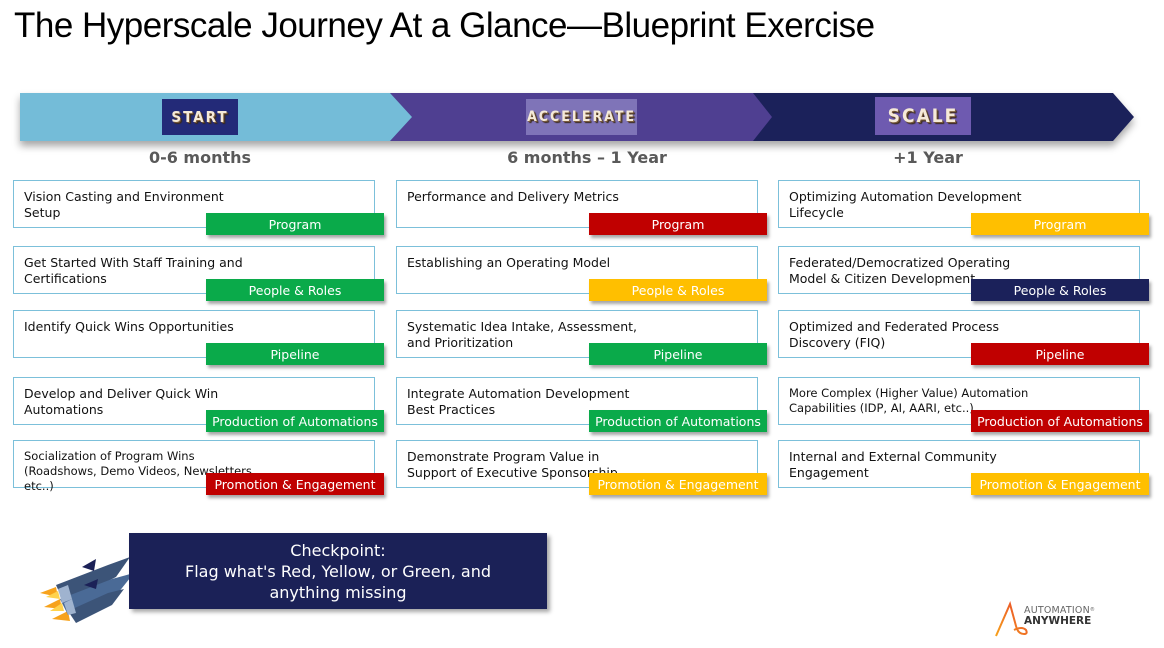  What do you see at coordinates (129, 326) in the screenshot?
I see `milestone-text: Identify Quick Wins Opportunities` at bounding box center [129, 326].